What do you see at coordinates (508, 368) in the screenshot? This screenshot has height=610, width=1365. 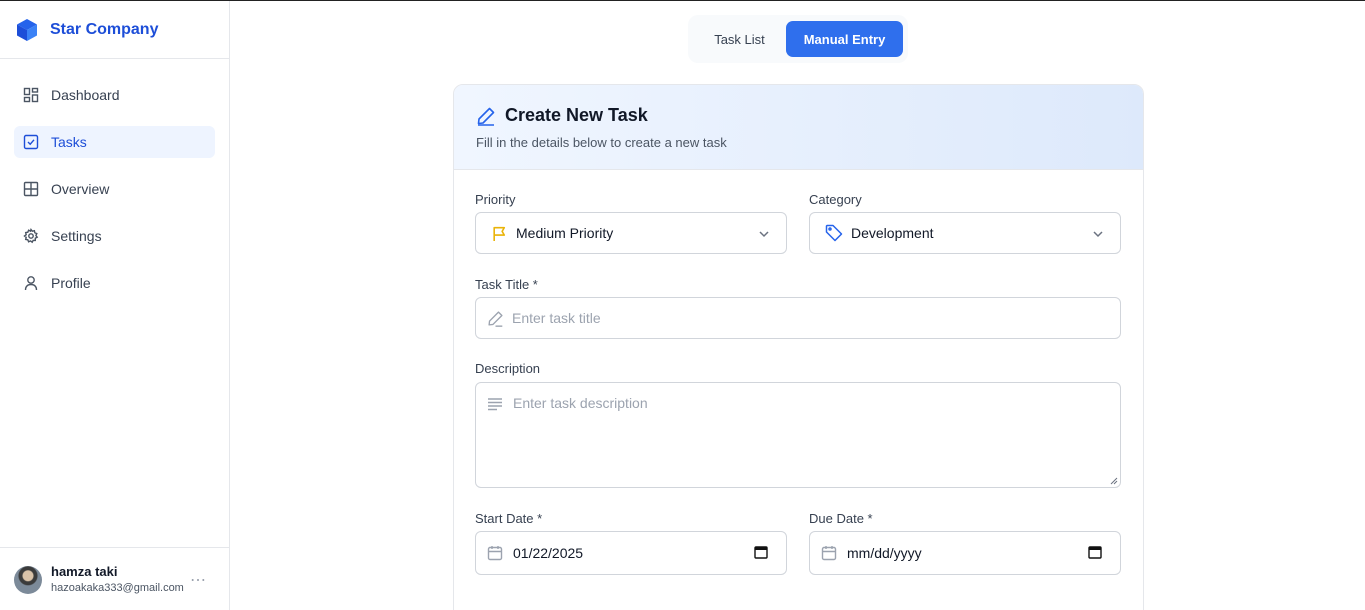 I see `description-label: Description` at bounding box center [508, 368].